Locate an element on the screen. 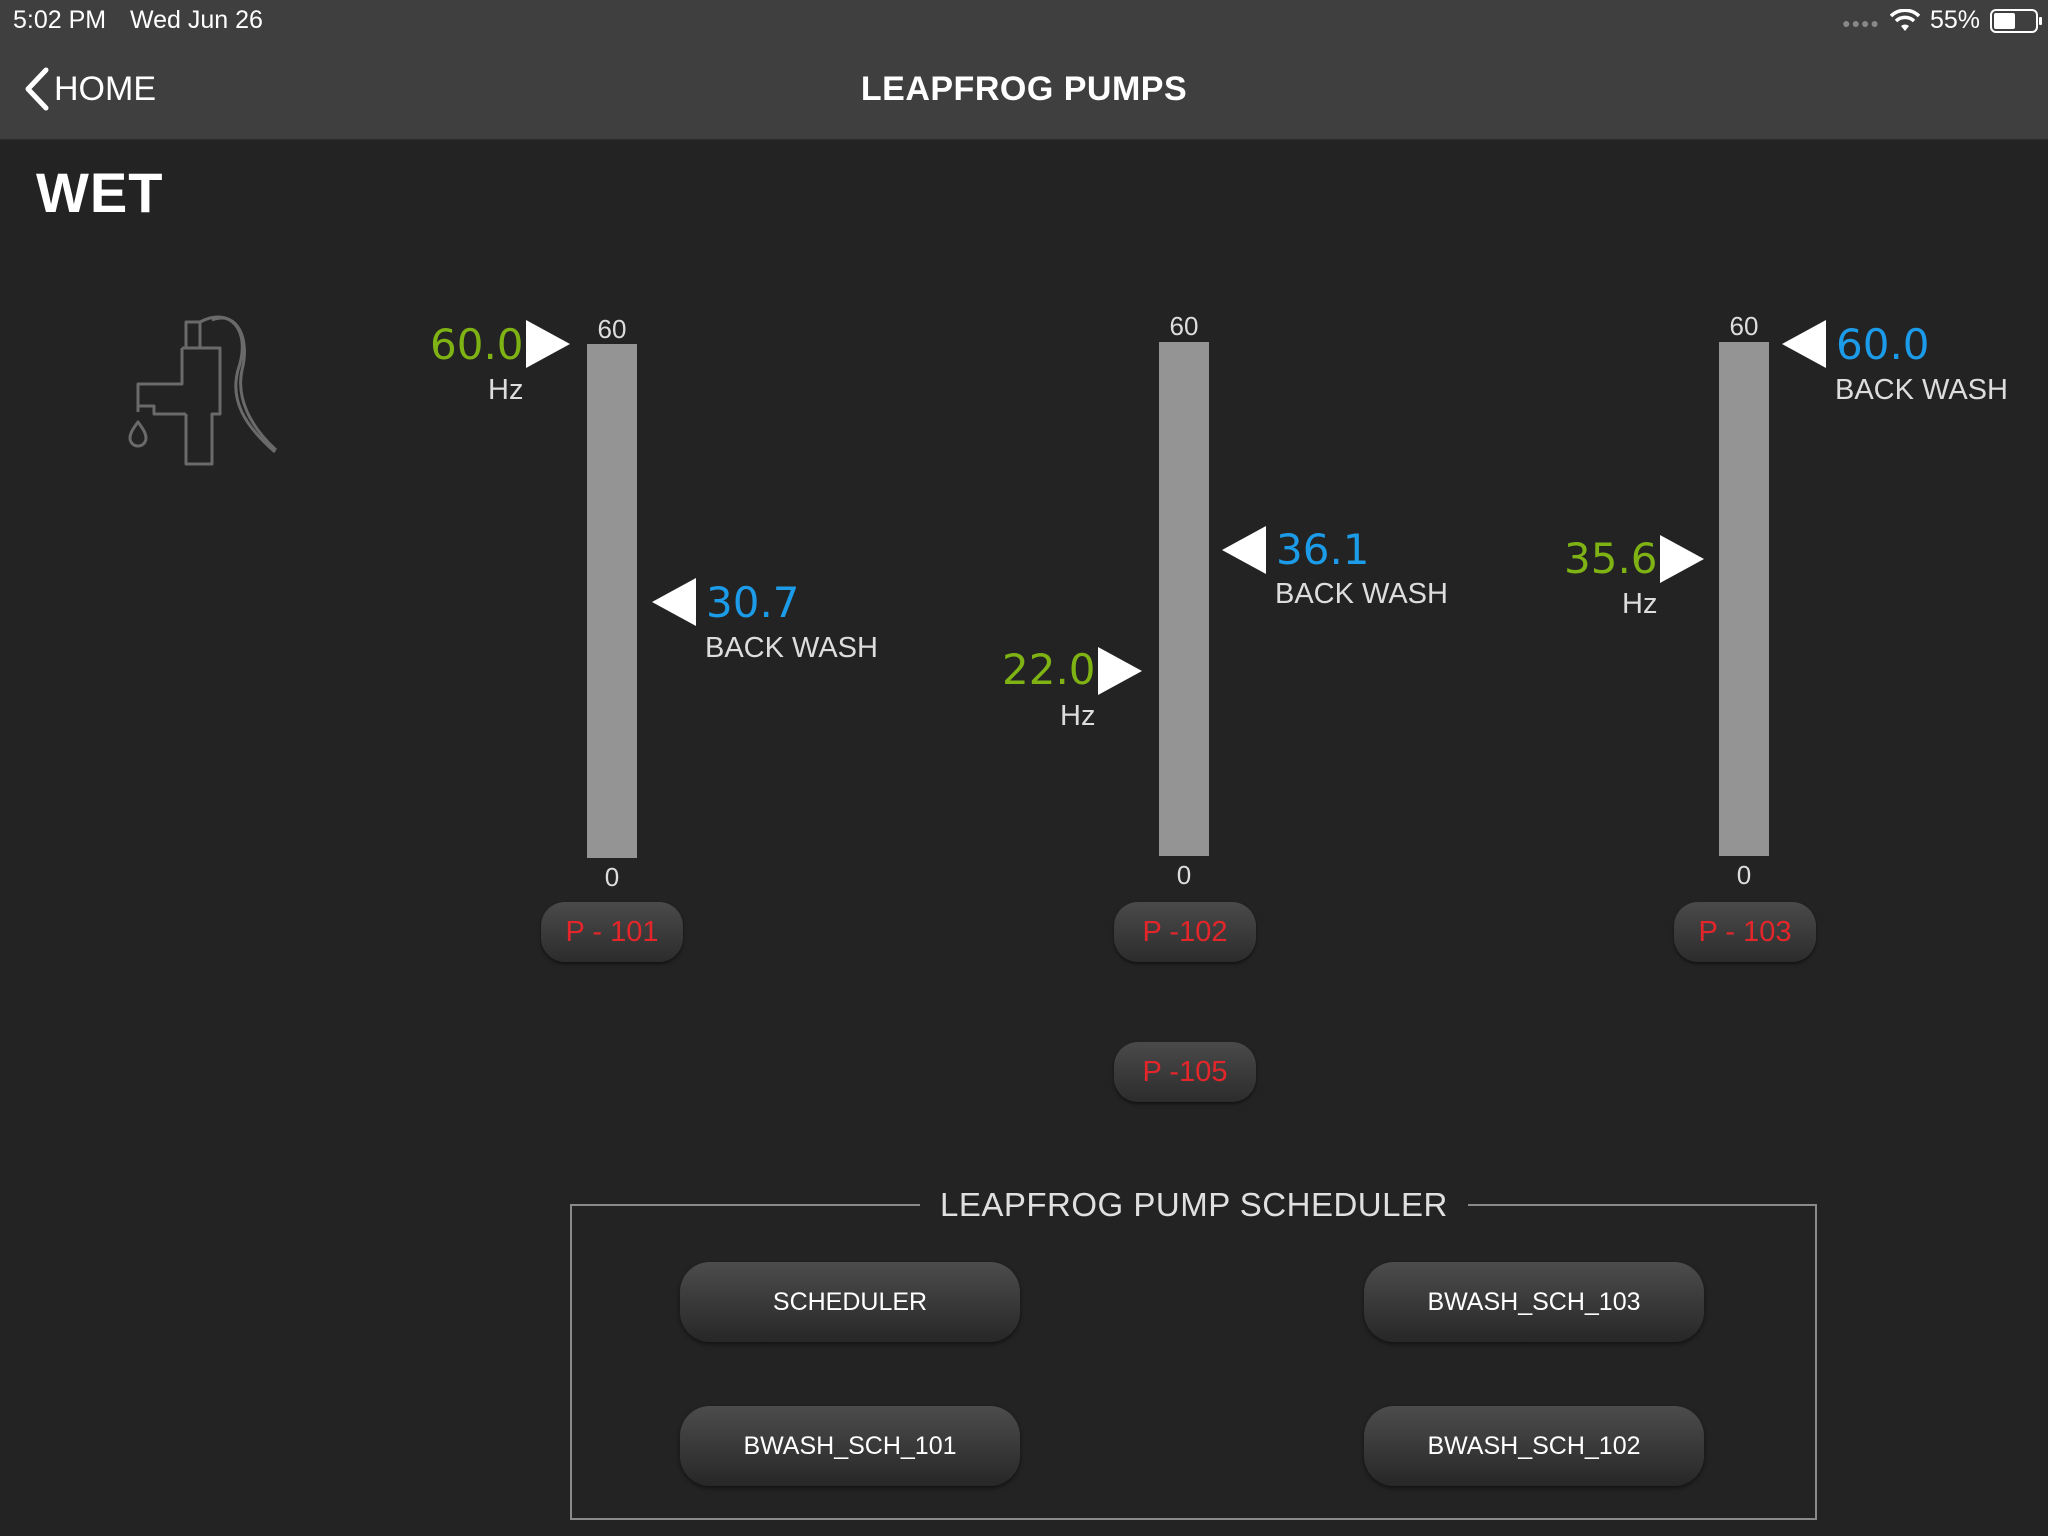  status-time: 5:02 PM is located at coordinates (60, 20).